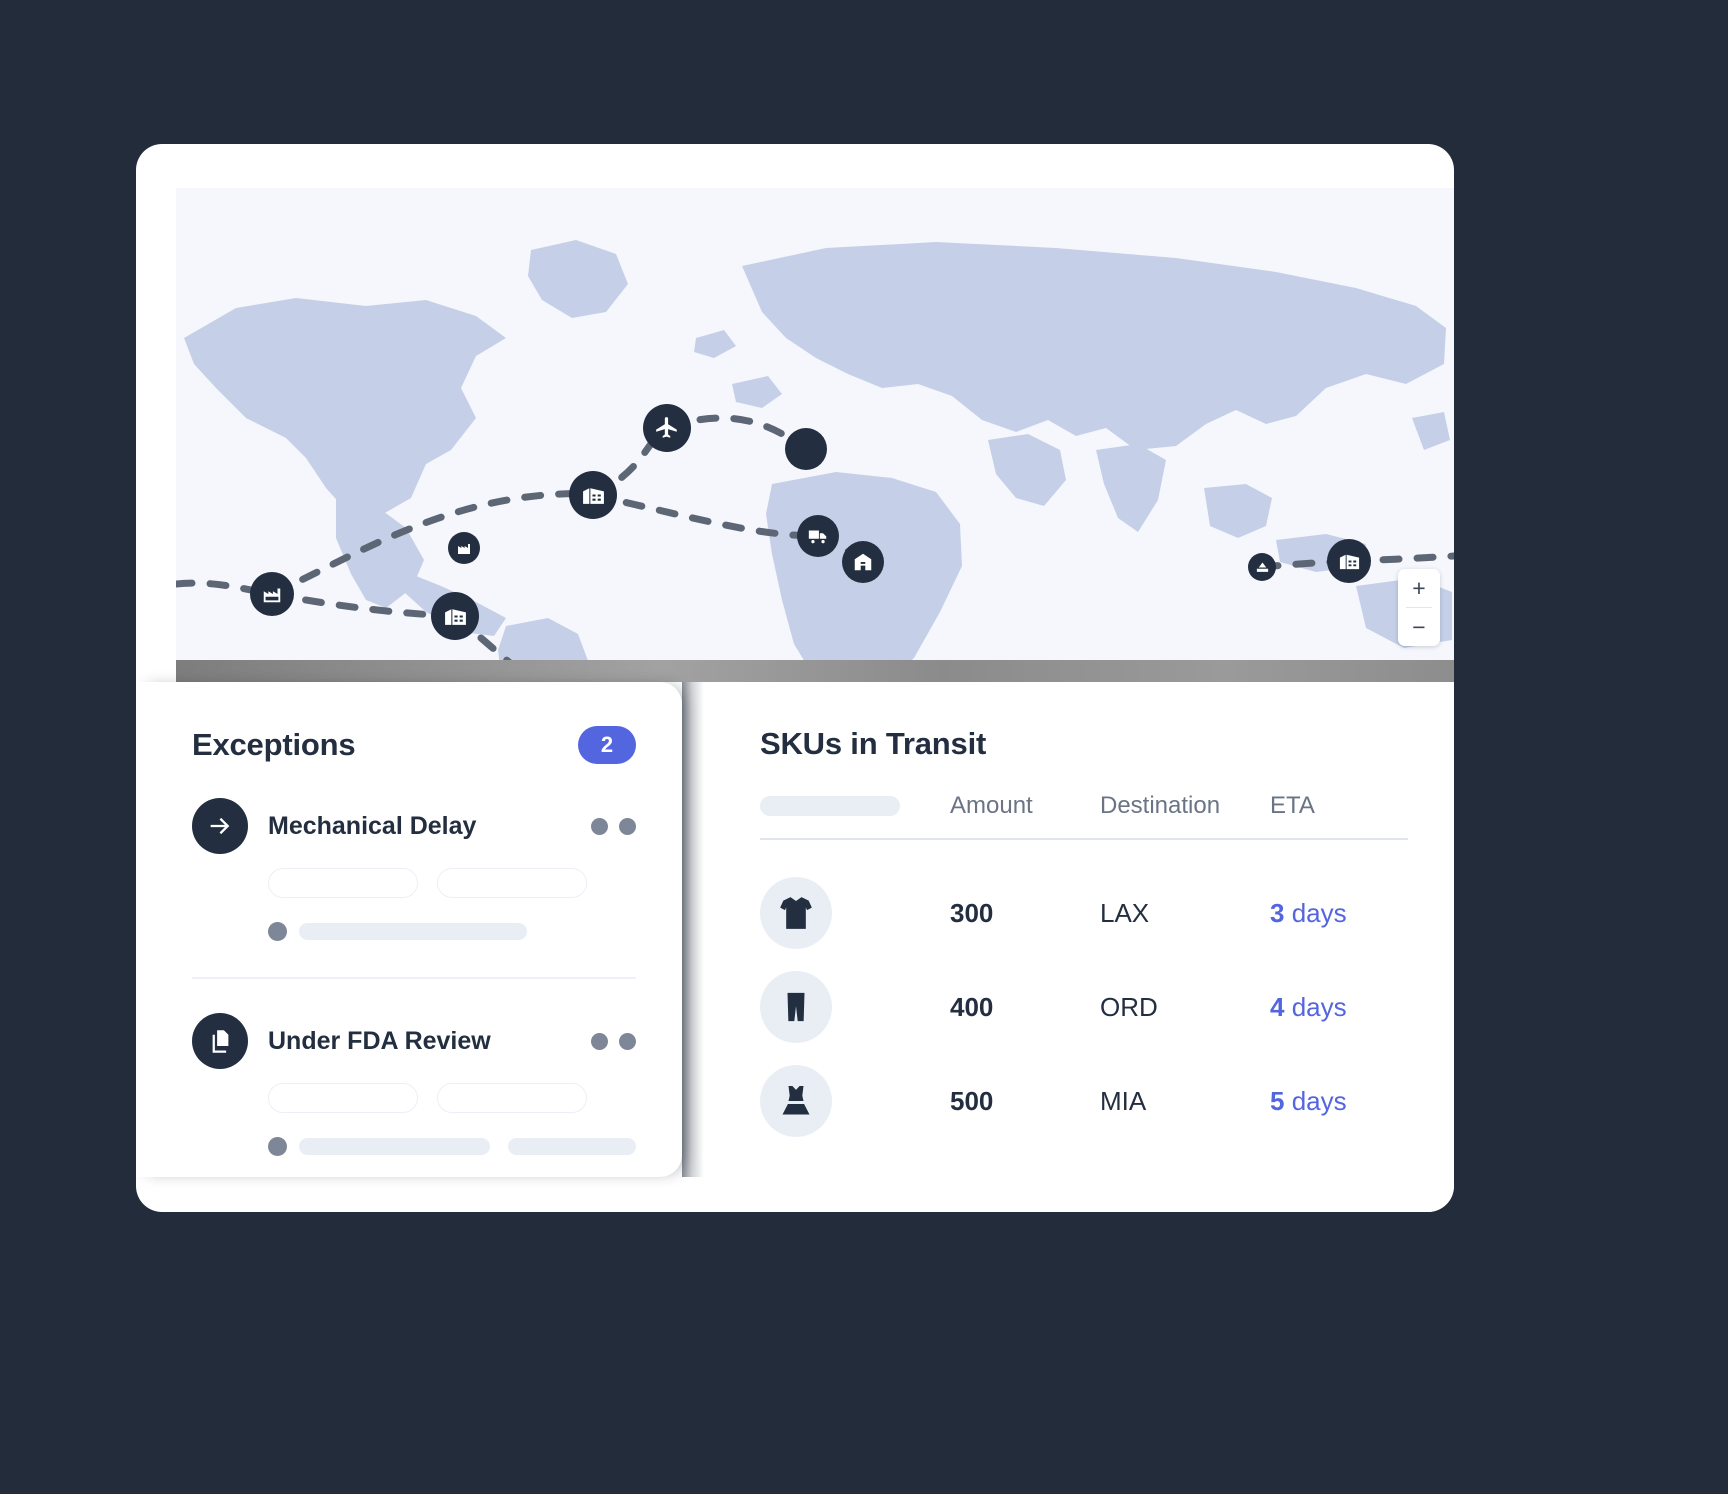 The height and width of the screenshot is (1494, 1728). I want to click on warehouse-marker-central-us, so click(455, 616).